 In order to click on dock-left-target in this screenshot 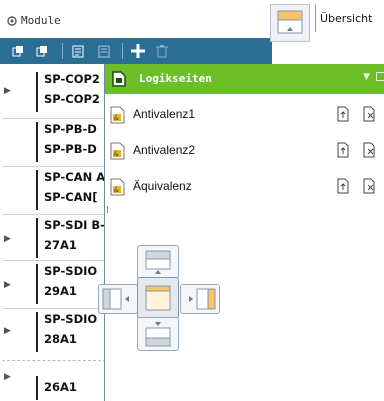, I will do `click(118, 299)`.